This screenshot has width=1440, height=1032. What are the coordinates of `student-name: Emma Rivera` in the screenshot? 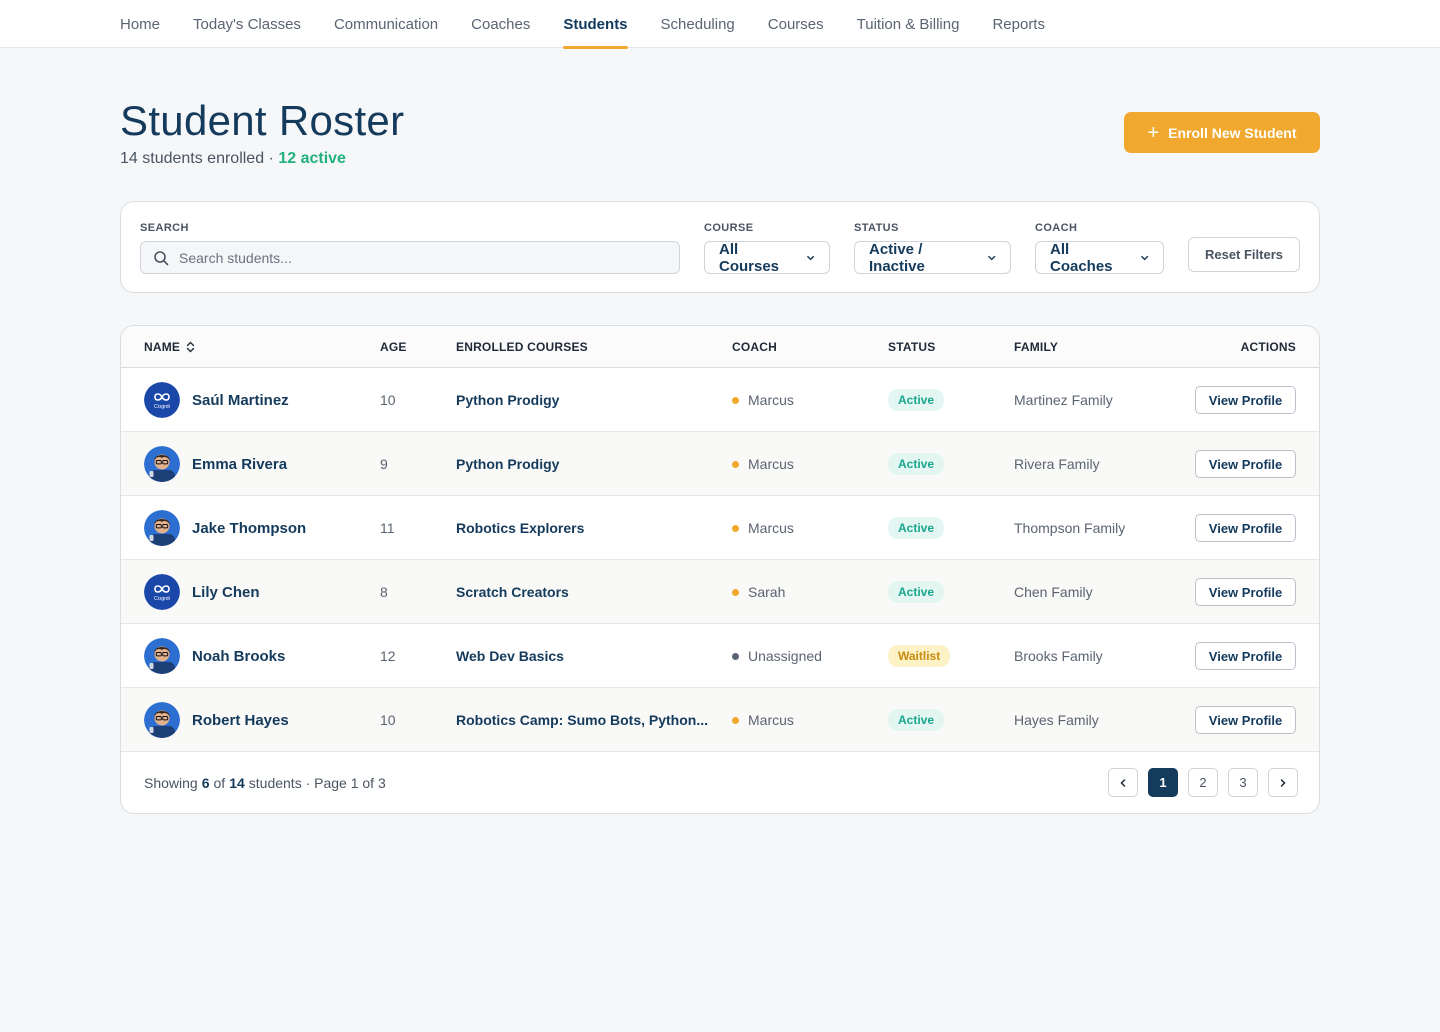 It's located at (239, 464).